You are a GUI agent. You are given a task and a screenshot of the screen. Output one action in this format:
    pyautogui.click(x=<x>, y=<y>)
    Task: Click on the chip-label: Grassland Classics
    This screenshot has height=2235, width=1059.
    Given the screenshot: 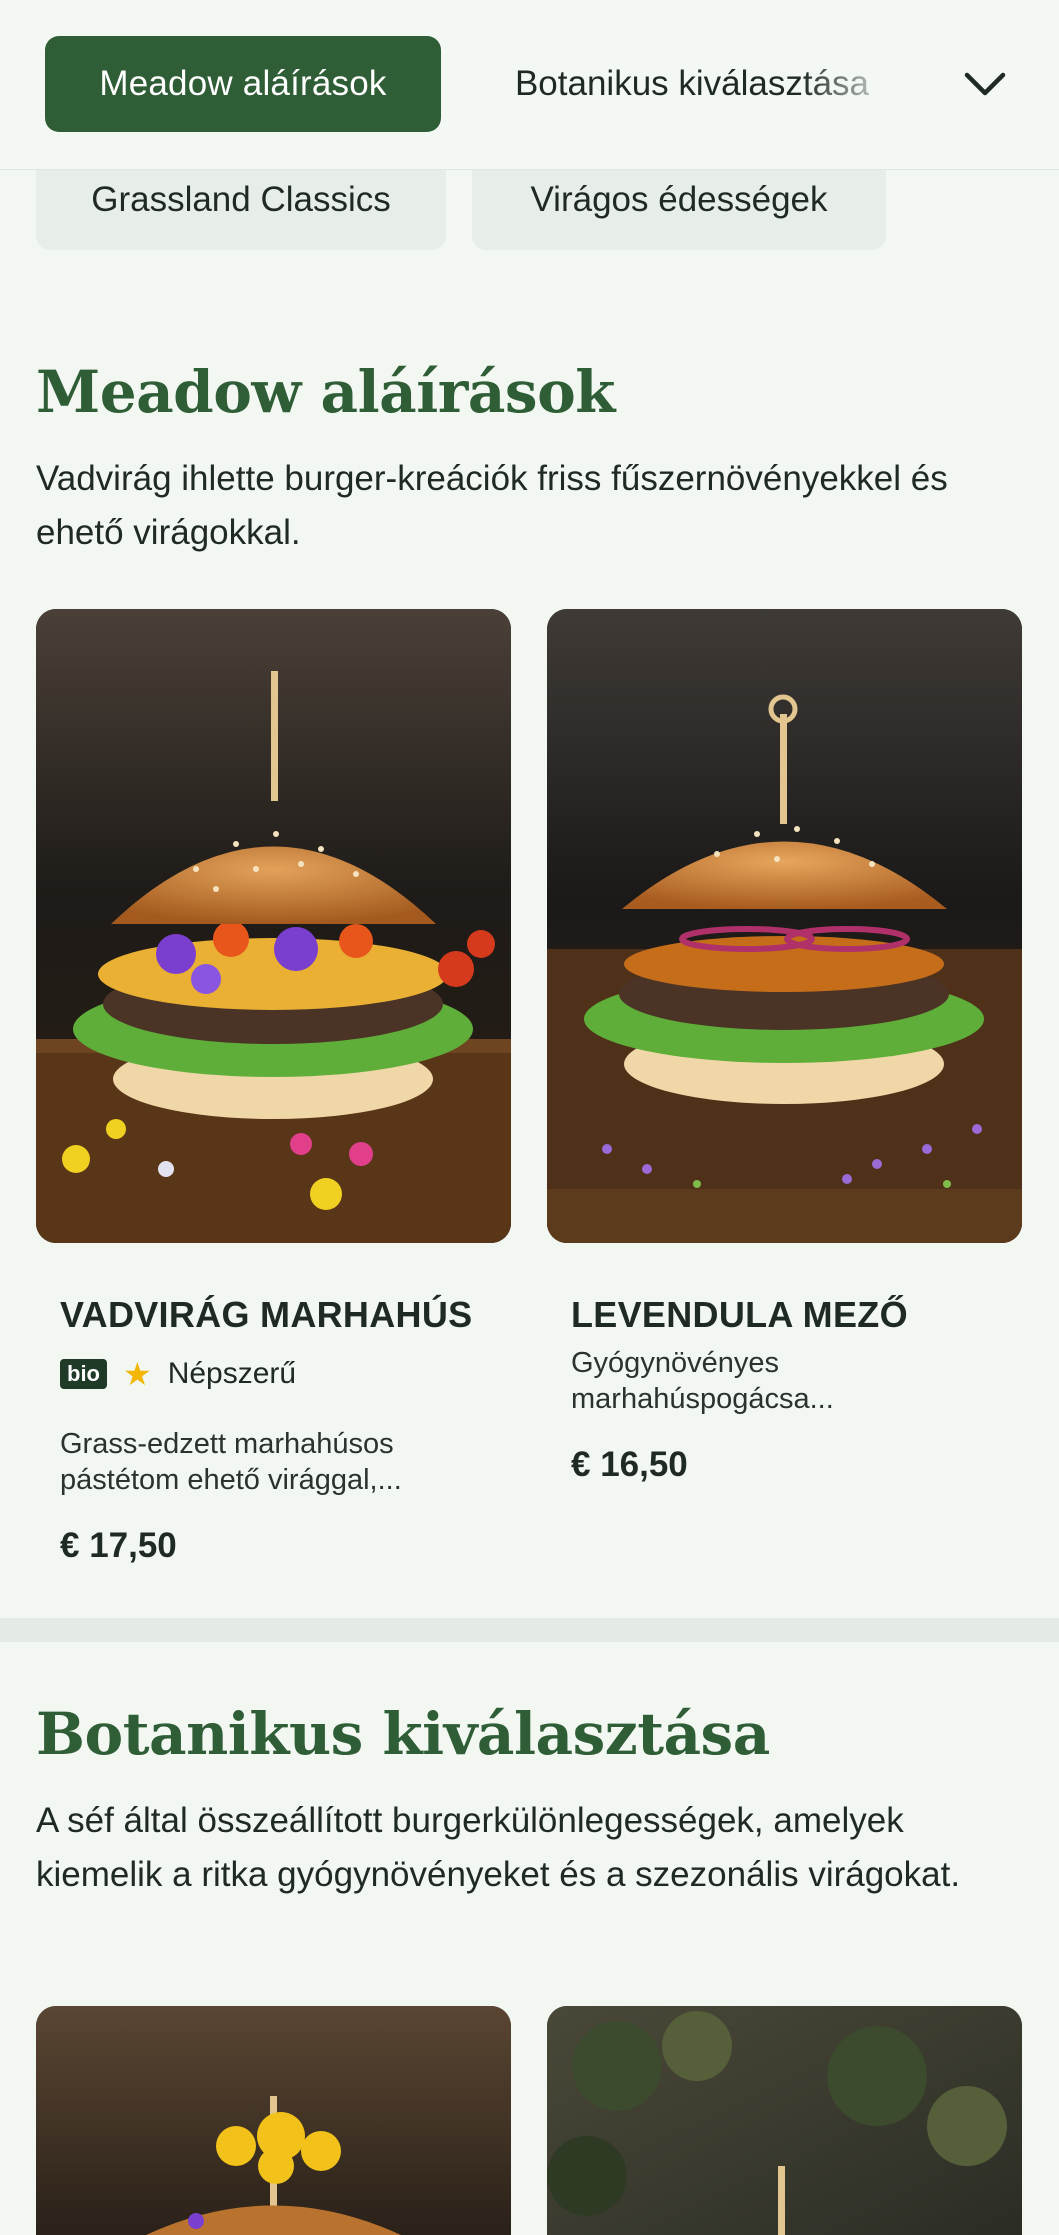 What is the action you would take?
    pyautogui.click(x=241, y=199)
    